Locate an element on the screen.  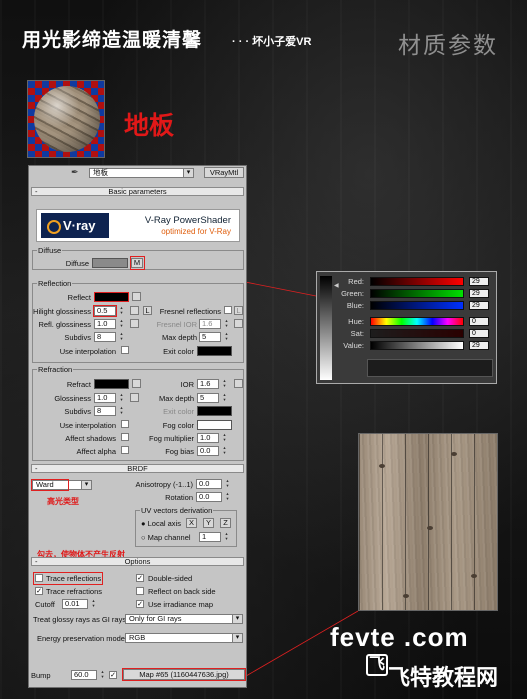
reflect-color-swatch is located at coordinates (111, 297).